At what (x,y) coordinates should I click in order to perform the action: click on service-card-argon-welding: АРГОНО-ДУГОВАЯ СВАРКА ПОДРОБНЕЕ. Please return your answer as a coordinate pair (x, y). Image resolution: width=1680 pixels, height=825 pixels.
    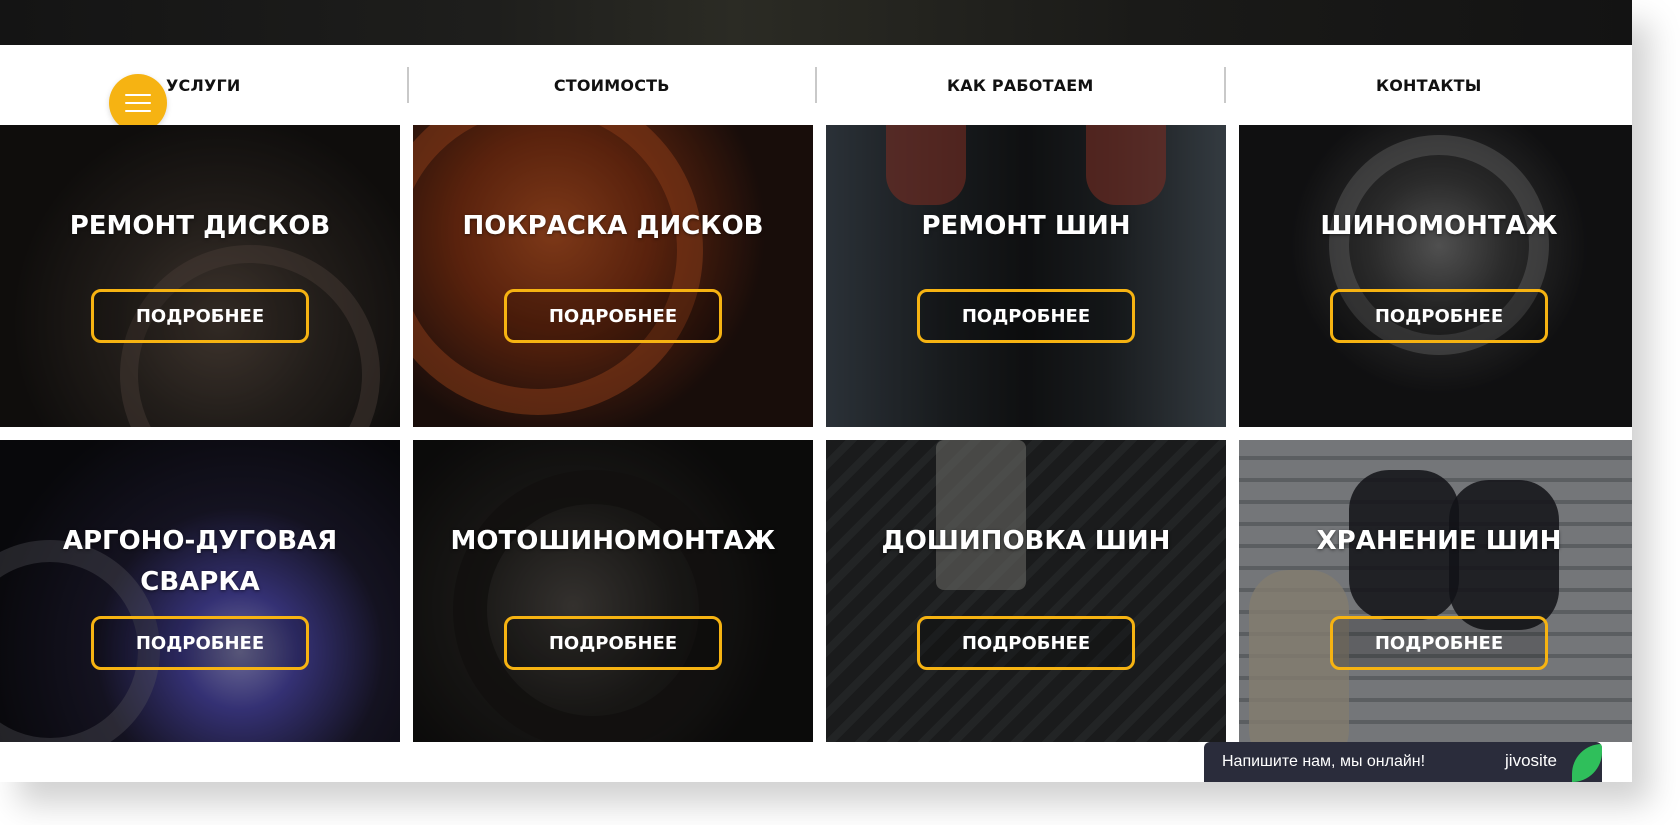
    Looking at the image, I should click on (200, 591).